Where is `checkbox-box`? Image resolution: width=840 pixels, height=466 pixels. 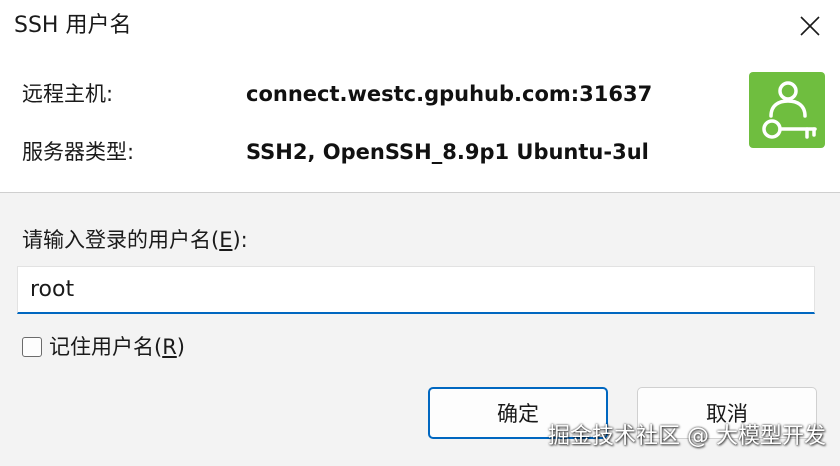
checkbox-box is located at coordinates (32, 347).